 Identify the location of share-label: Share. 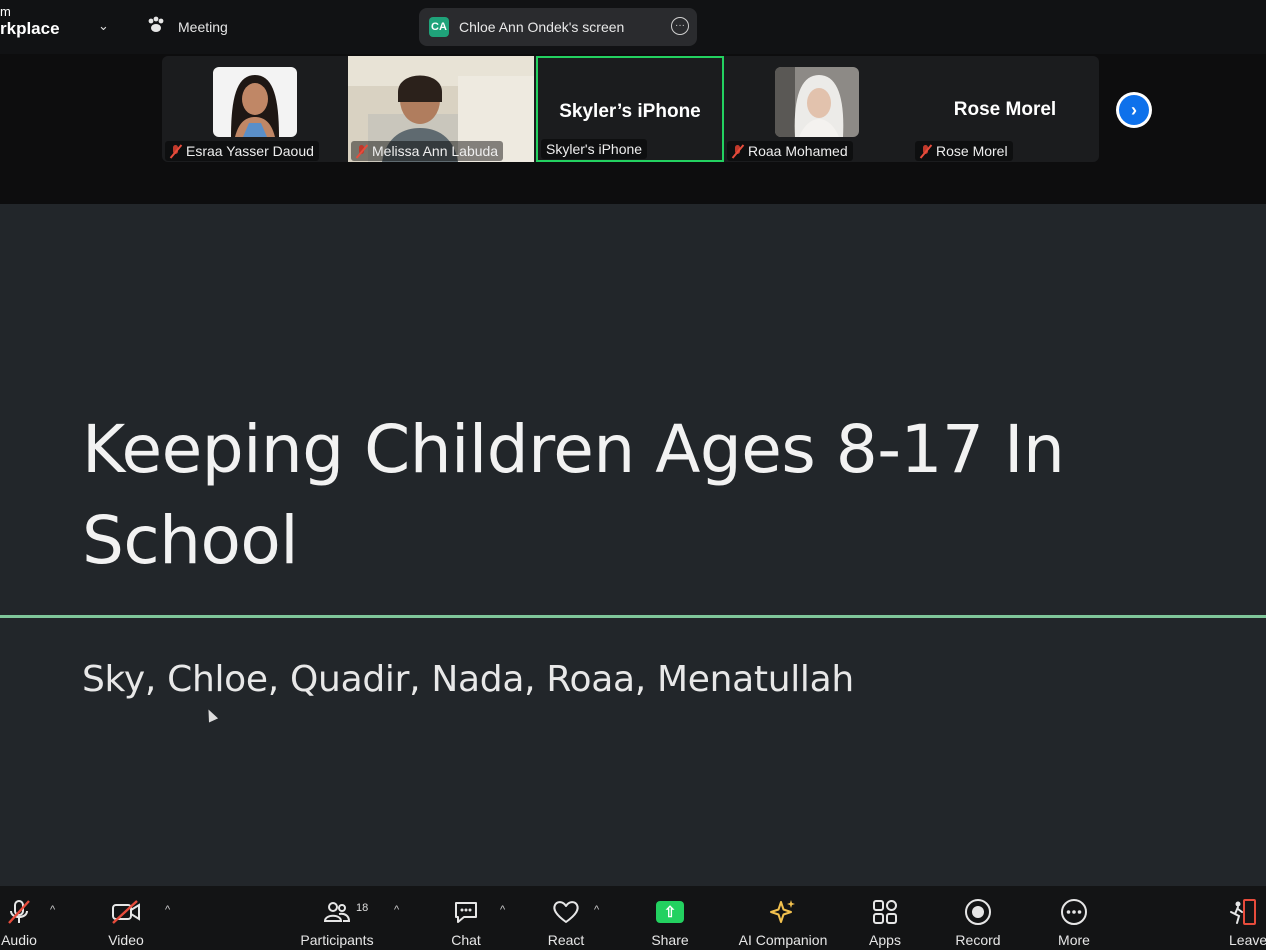
(670, 940).